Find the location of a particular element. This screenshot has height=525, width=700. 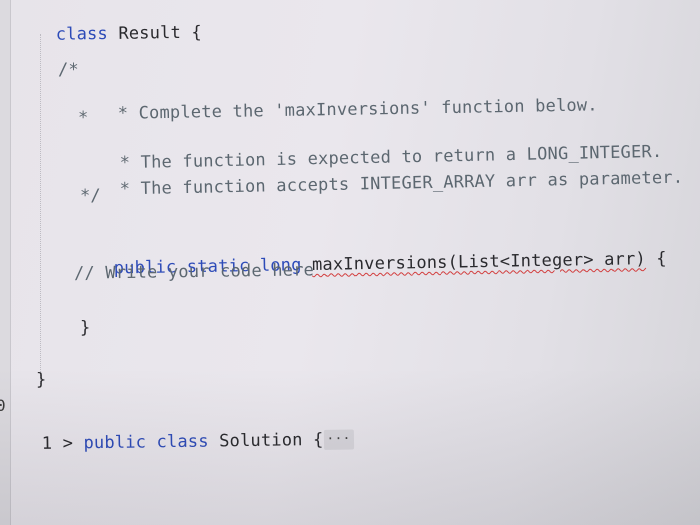

solution-modifiers: public class is located at coordinates (151, 442).